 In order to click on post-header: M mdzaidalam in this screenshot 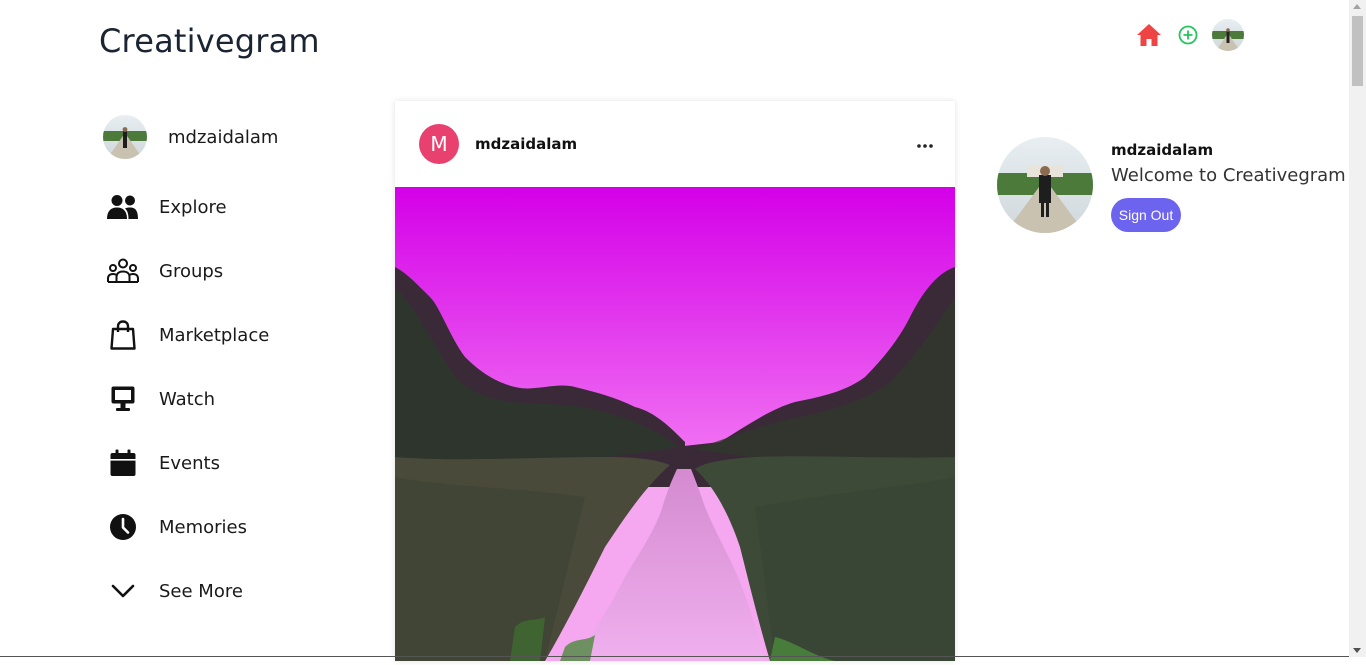, I will do `click(675, 144)`.